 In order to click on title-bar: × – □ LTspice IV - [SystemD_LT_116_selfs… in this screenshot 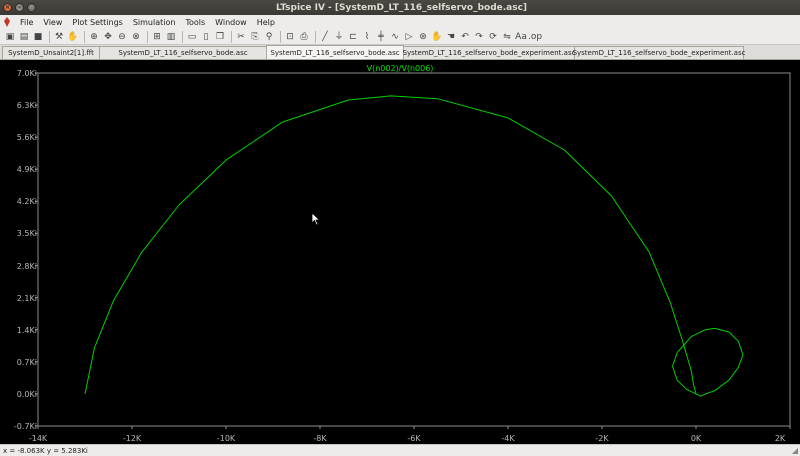, I will do `click(400, 7)`.